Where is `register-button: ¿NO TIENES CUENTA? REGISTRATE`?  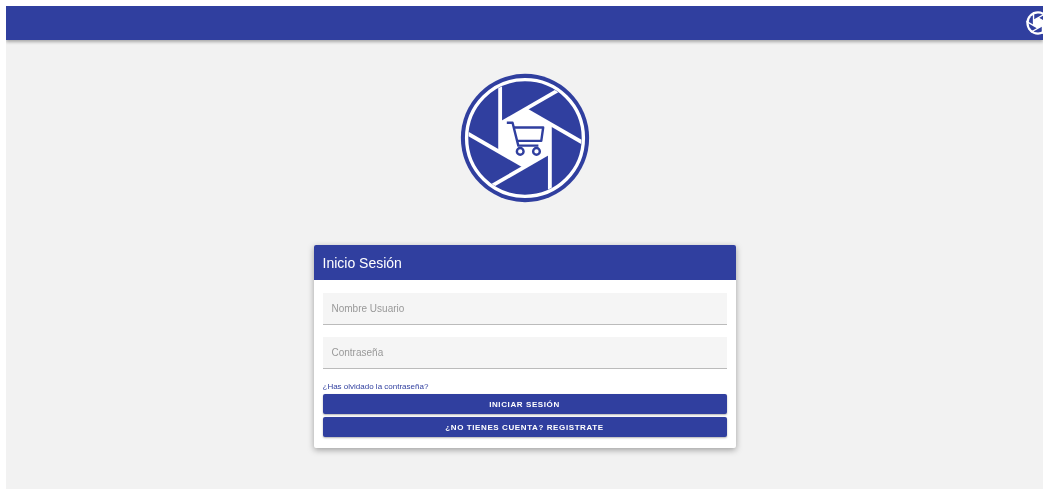
register-button: ¿NO TIENES CUENTA? REGISTRATE is located at coordinates (524, 427).